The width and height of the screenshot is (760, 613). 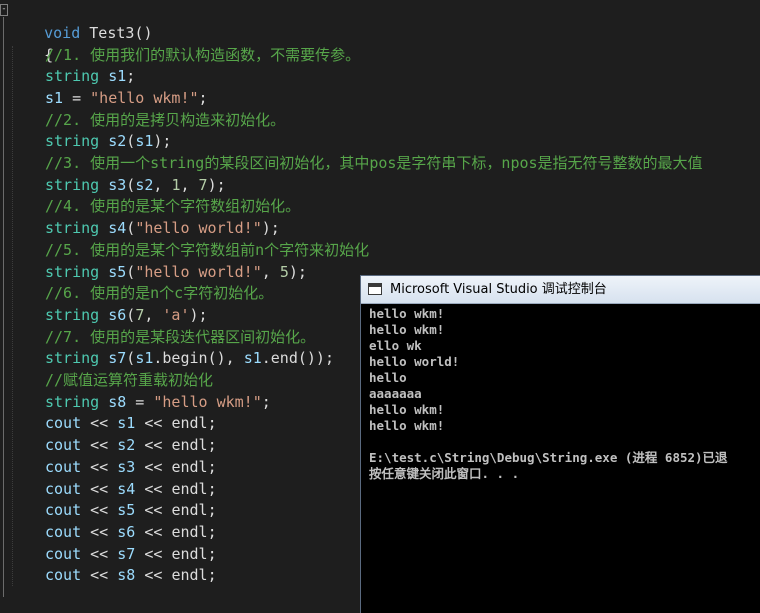 What do you see at coordinates (112, 467) in the screenshot?
I see `code-line: cout << s3 << endl;` at bounding box center [112, 467].